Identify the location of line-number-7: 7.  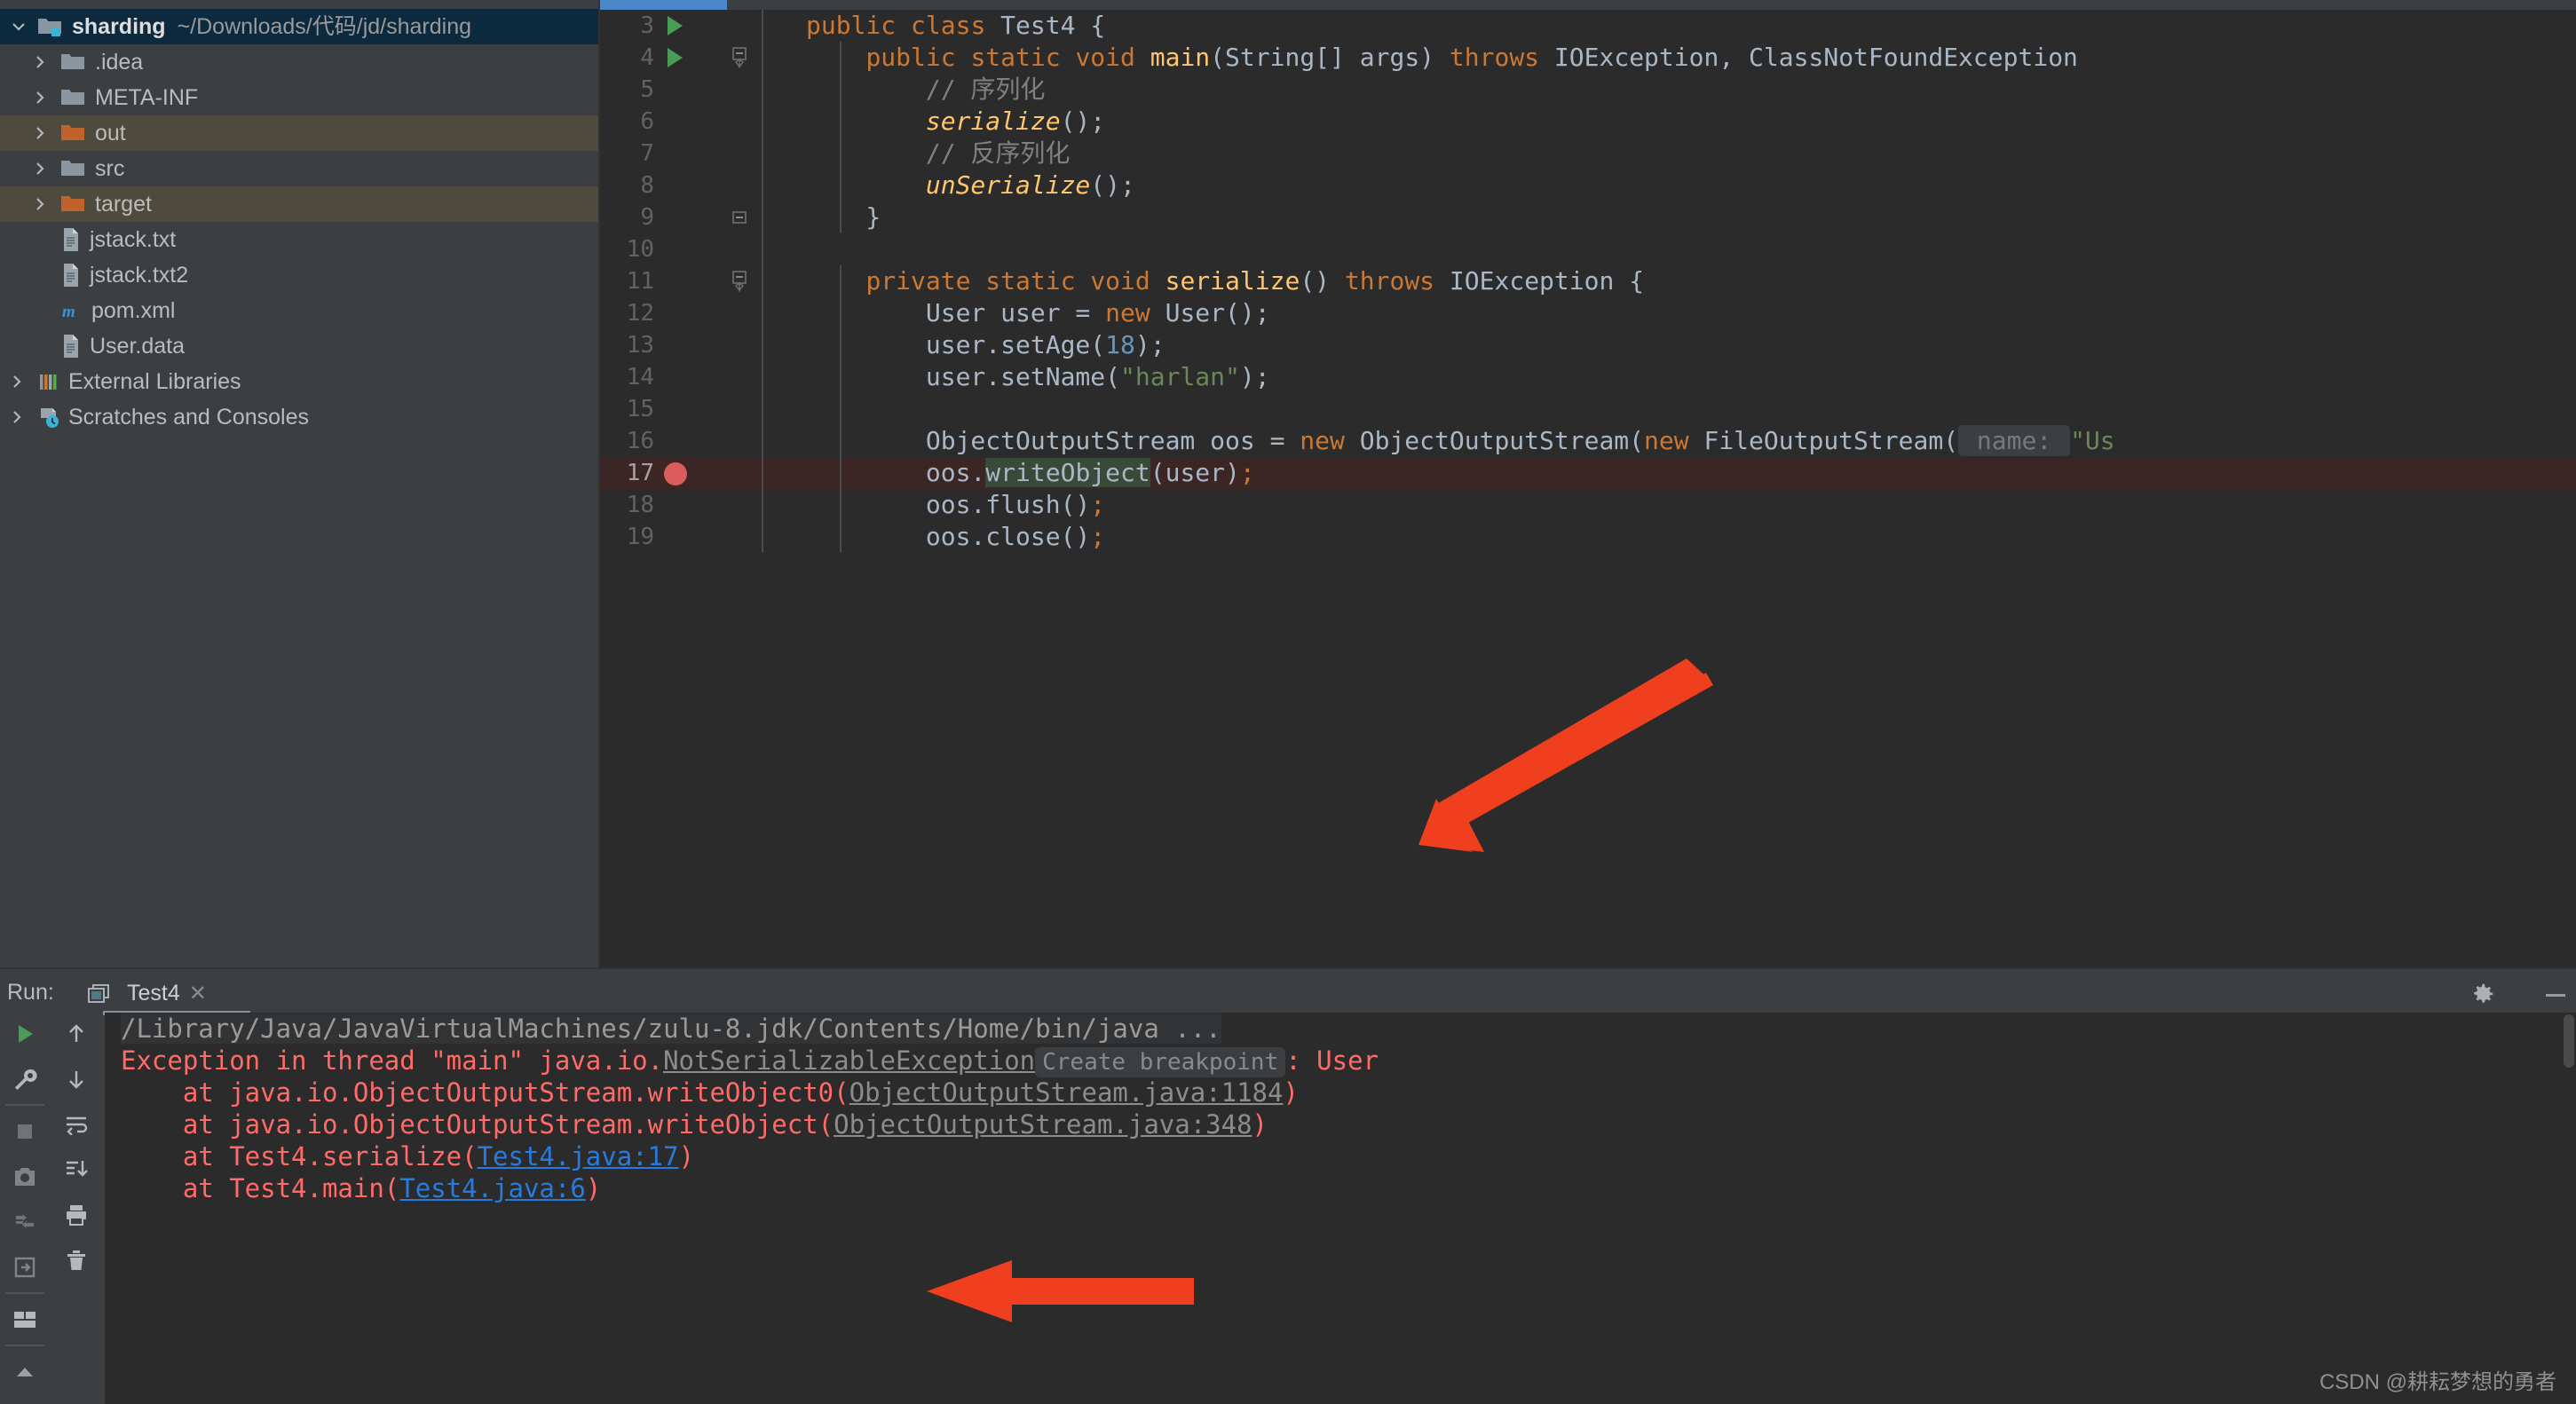
(681, 154).